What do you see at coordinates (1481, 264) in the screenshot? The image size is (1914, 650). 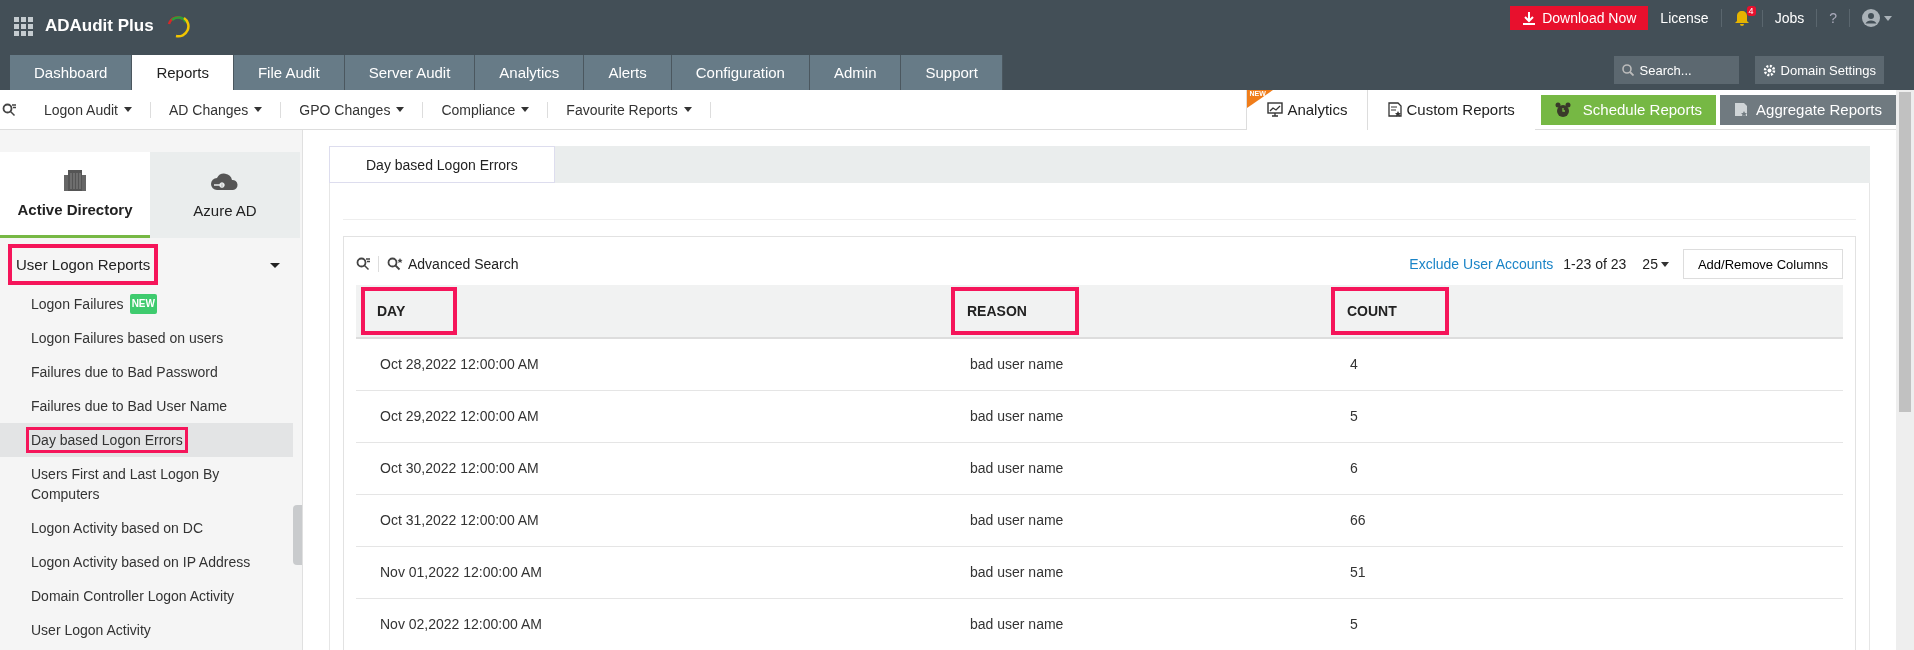 I see `exclude-accounts-link: Exclude User Accounts` at bounding box center [1481, 264].